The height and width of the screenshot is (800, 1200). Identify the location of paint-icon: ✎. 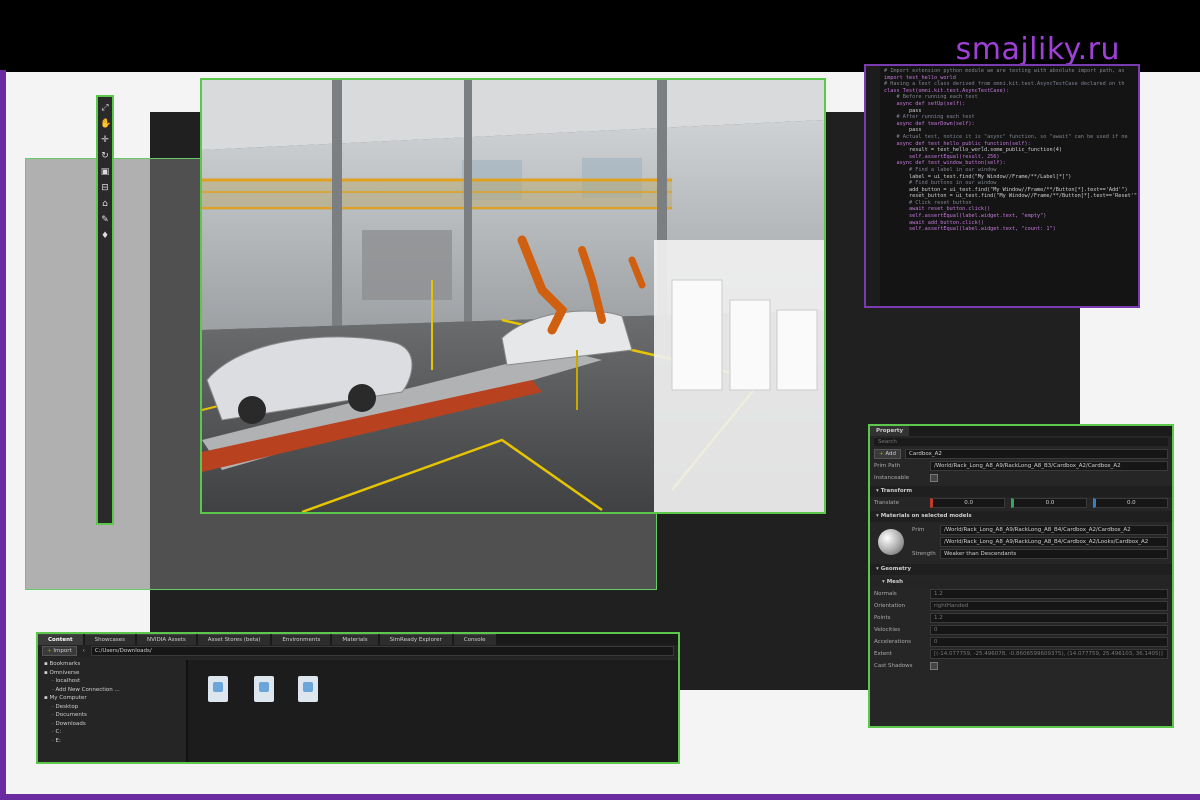
(105, 220).